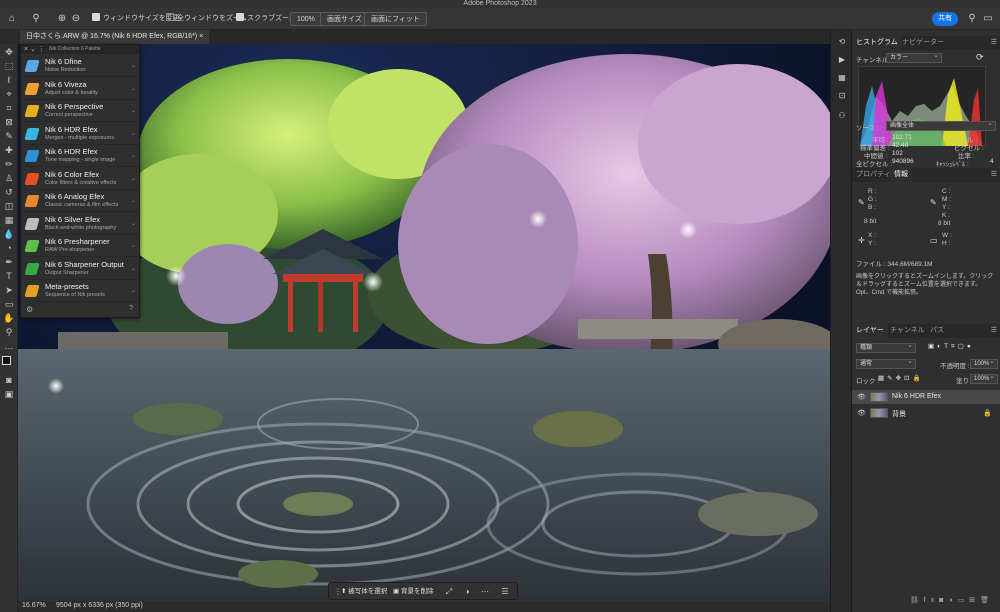 This screenshot has height=612, width=1000. I want to click on libraries-icon: ⊡, so click(842, 96).